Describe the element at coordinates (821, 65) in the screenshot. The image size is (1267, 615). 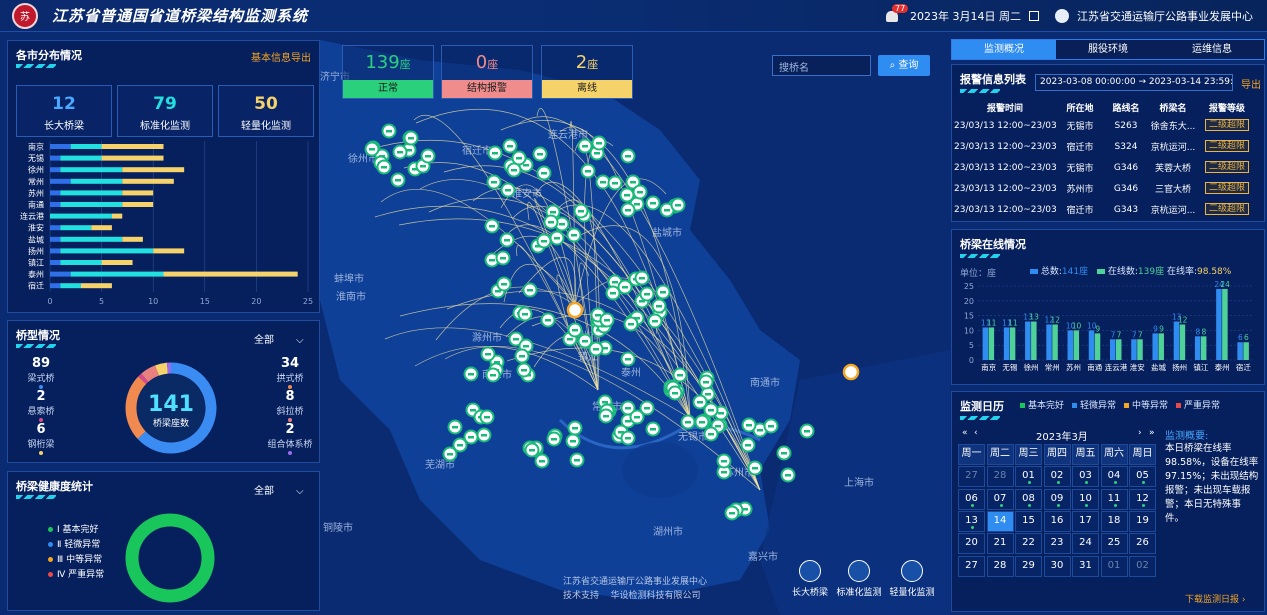
I see `bridge-search-input: 搜桥名` at that location.